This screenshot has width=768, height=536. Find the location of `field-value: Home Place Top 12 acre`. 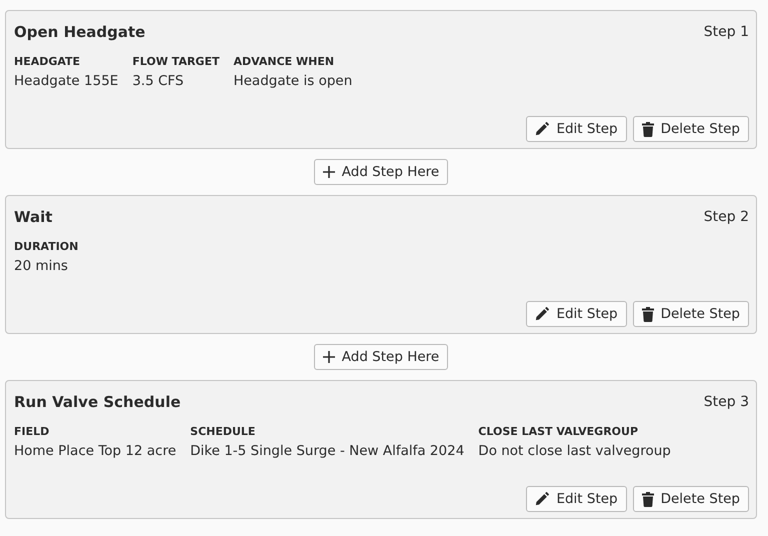

field-value: Home Place Top 12 acre is located at coordinates (95, 451).